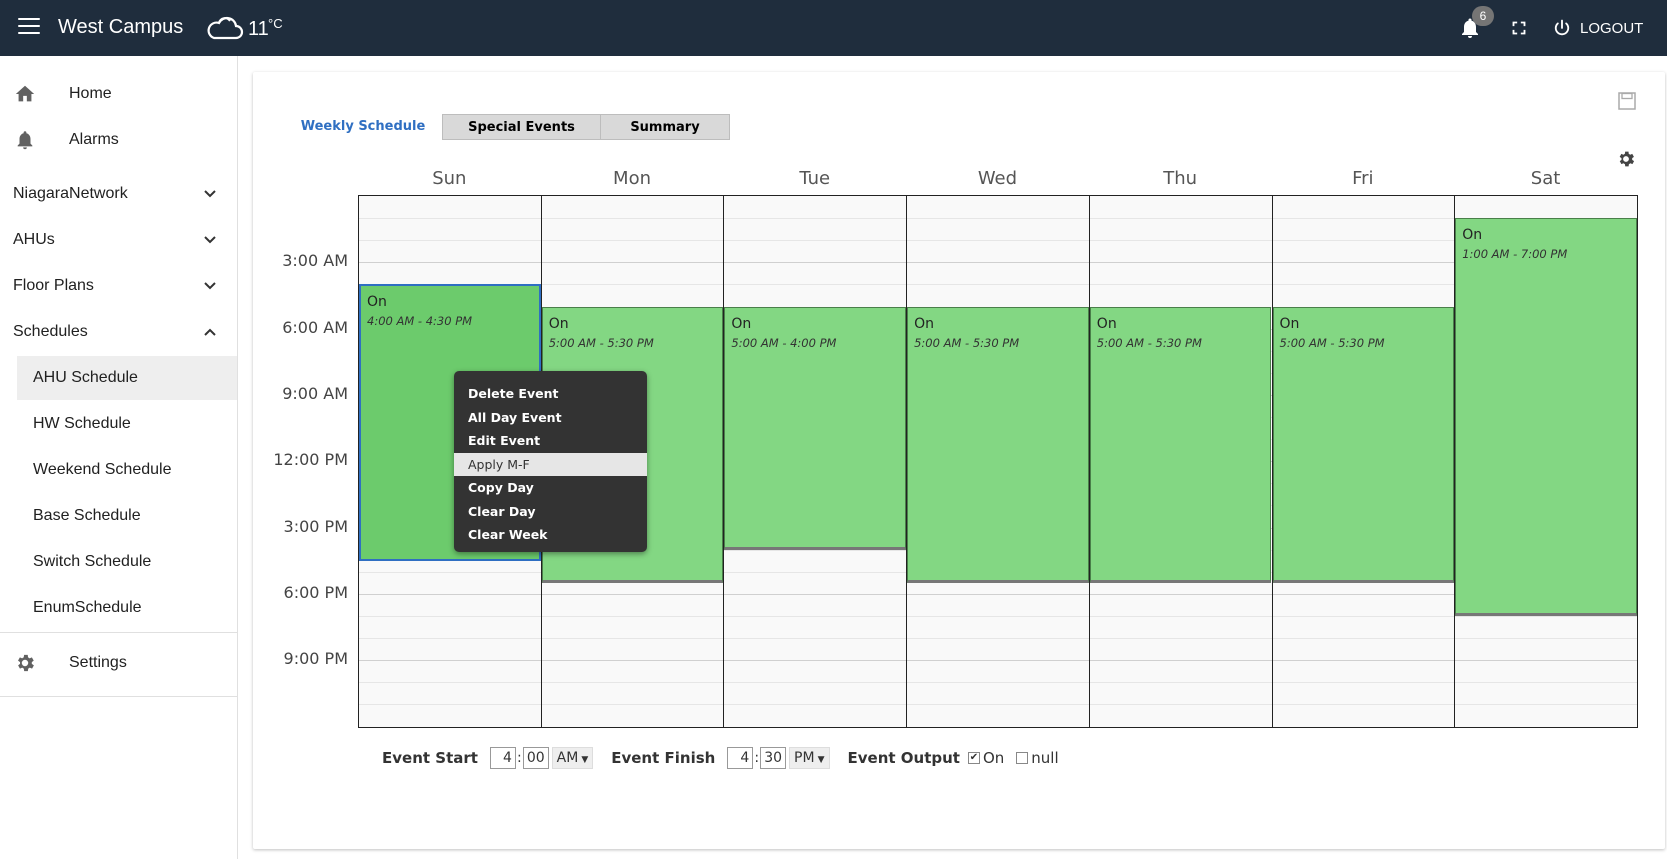  What do you see at coordinates (430, 758) in the screenshot?
I see `event-start-label: Event Start` at bounding box center [430, 758].